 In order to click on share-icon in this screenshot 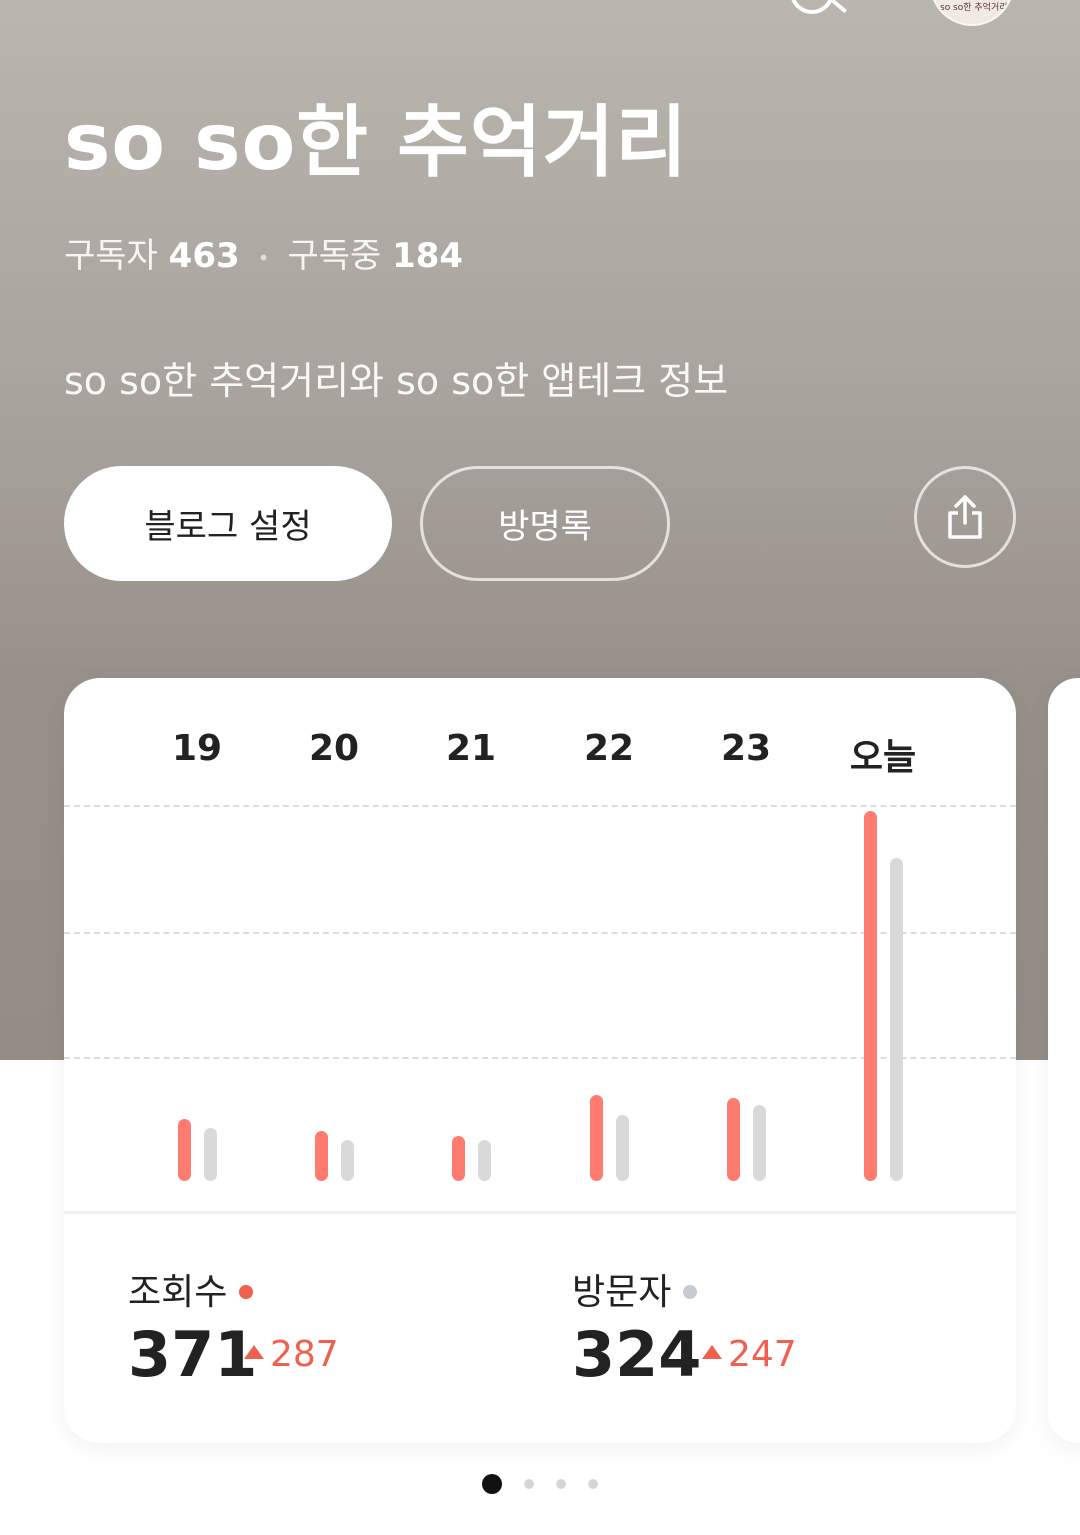, I will do `click(965, 517)`.